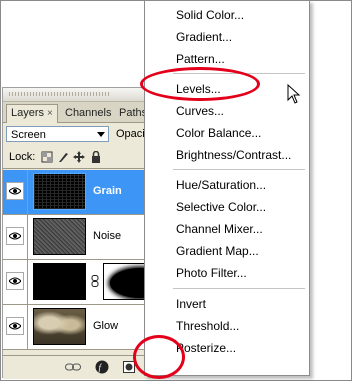 The height and width of the screenshot is (381, 352). I want to click on blend-mode-value: Screen, so click(28, 135).